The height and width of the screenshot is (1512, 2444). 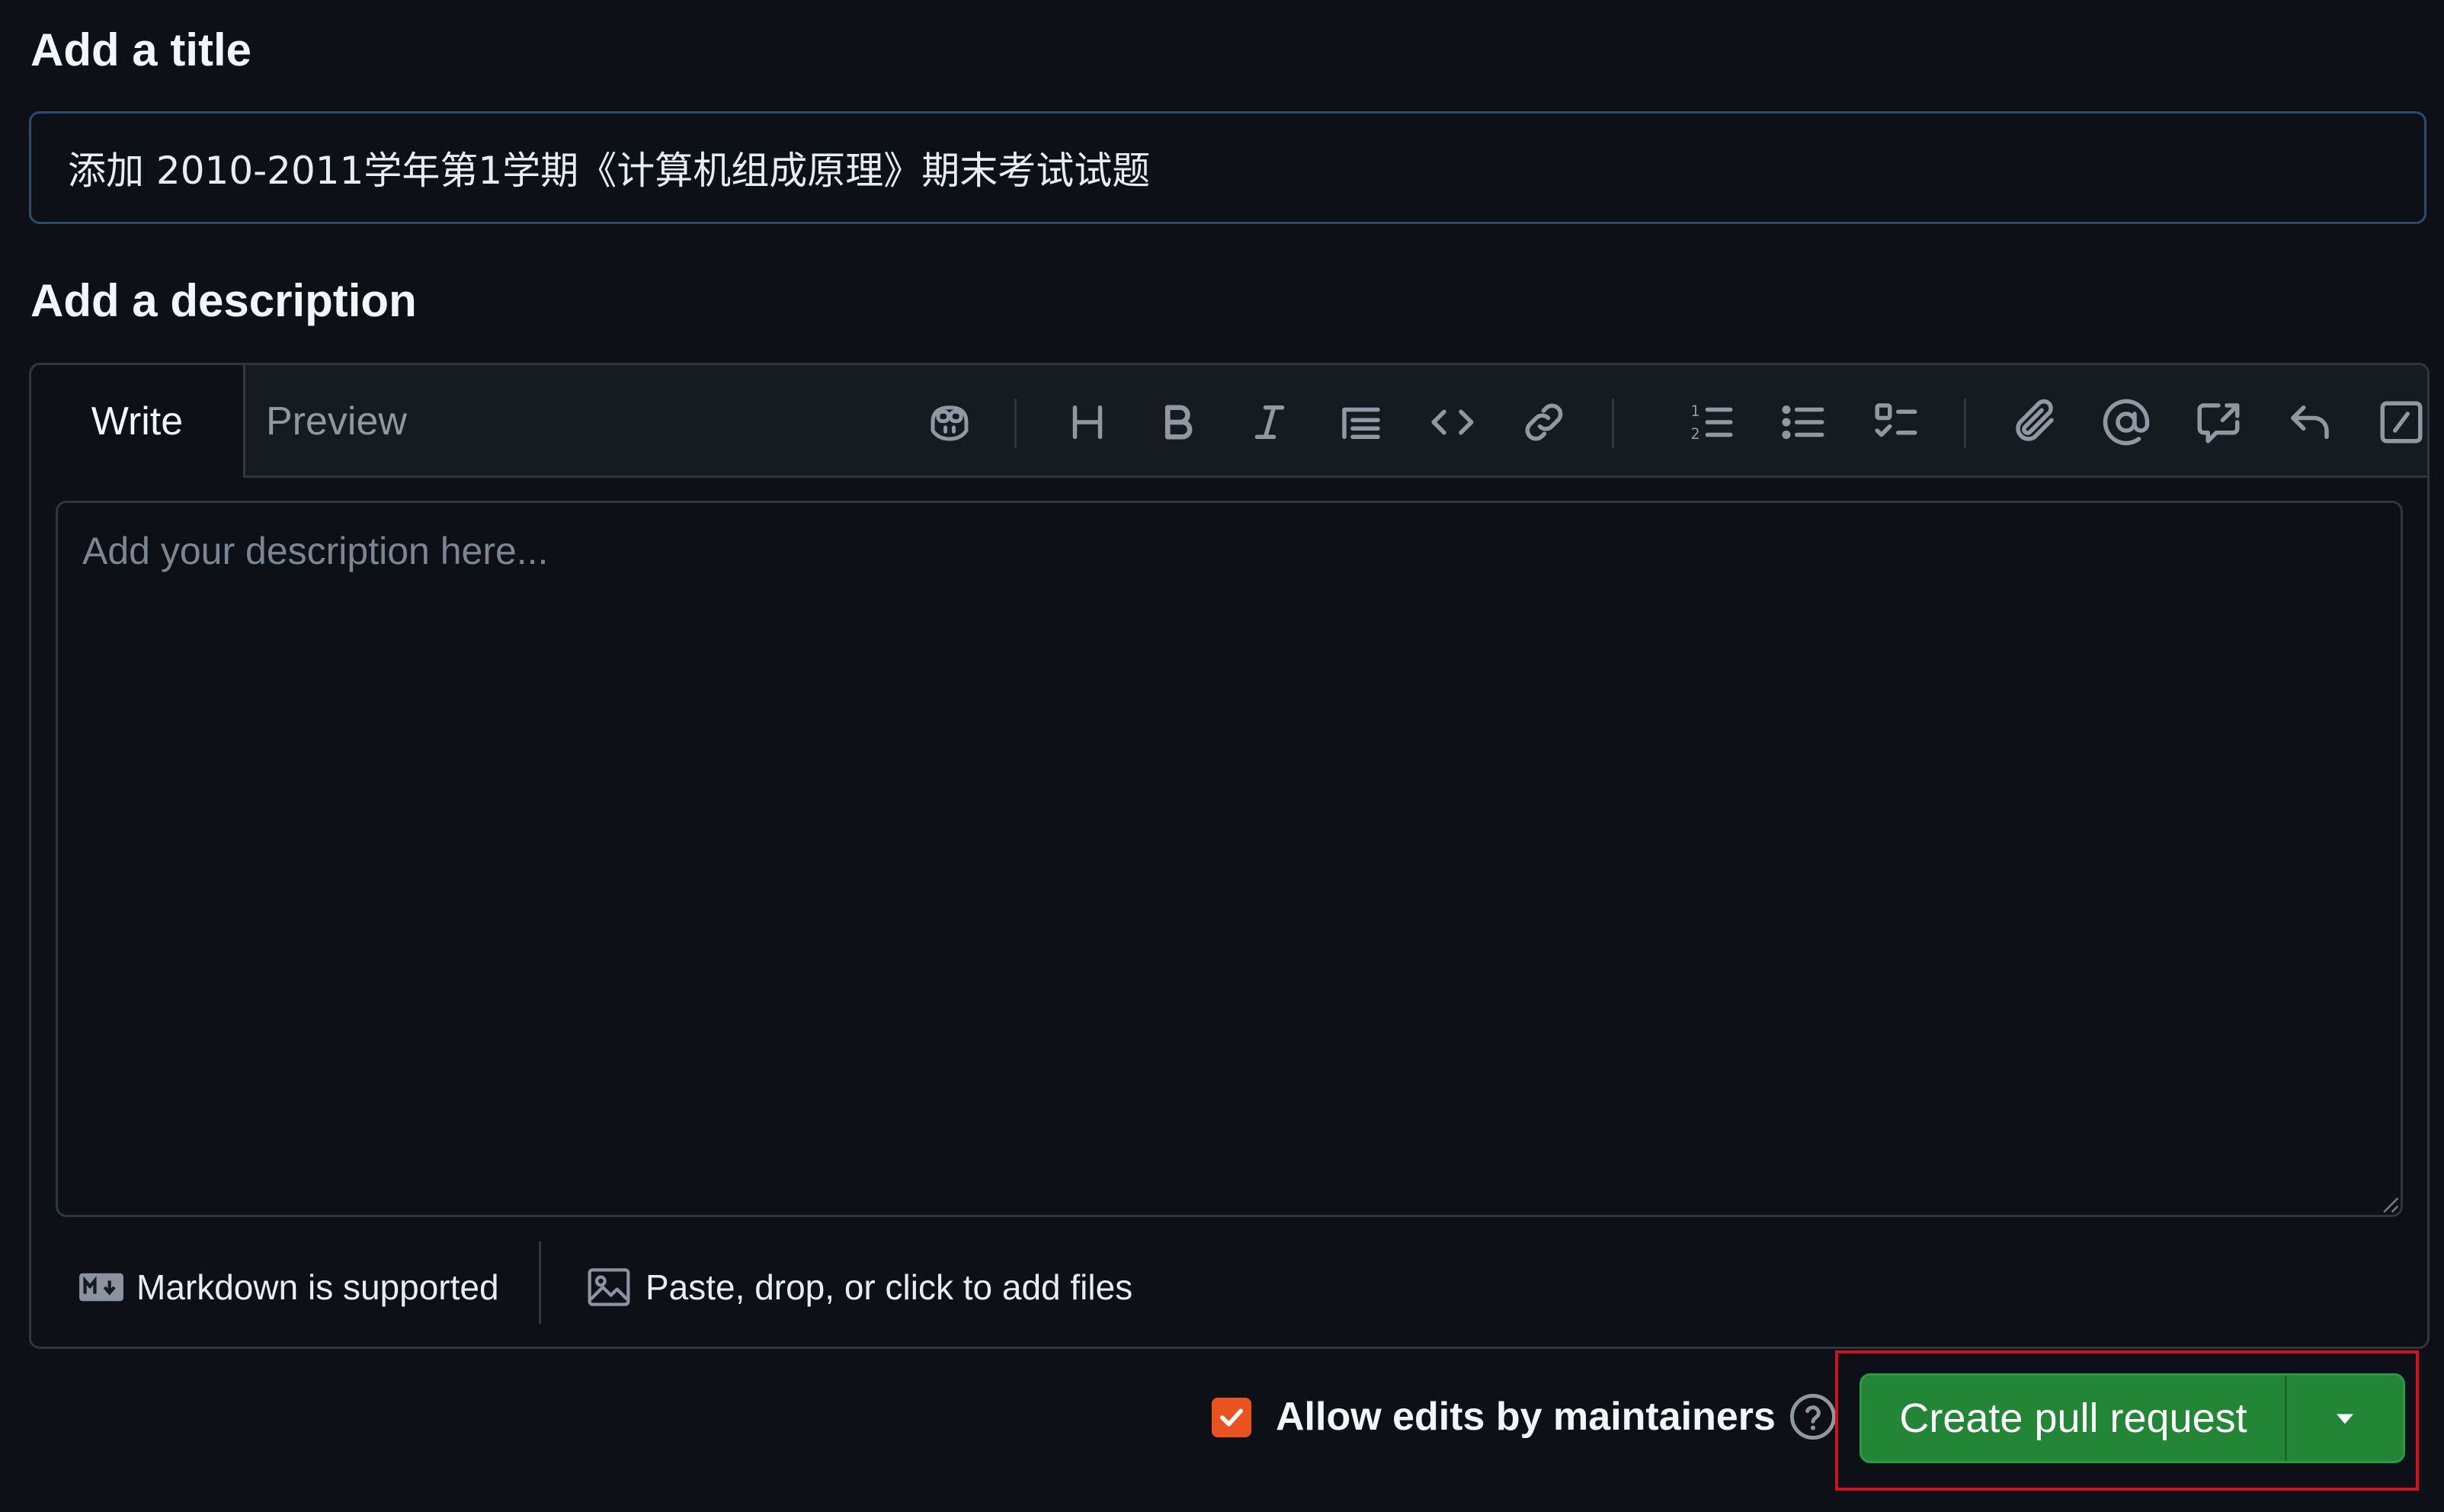 I want to click on svg-text: 2, so click(x=1695, y=434).